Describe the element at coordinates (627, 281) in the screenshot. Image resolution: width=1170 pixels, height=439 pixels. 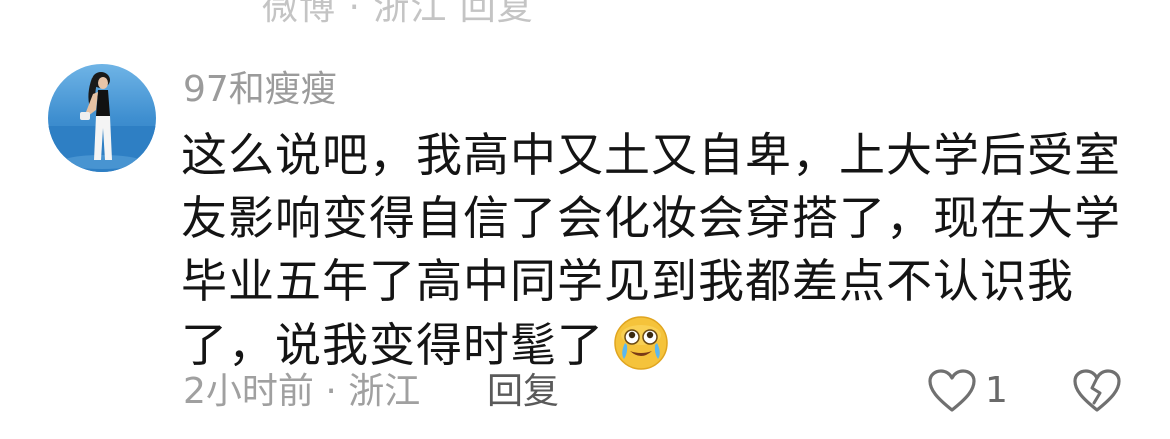
I see `comment-text-line: 毕业五年了高中同学见到我都差点不认识我` at that location.